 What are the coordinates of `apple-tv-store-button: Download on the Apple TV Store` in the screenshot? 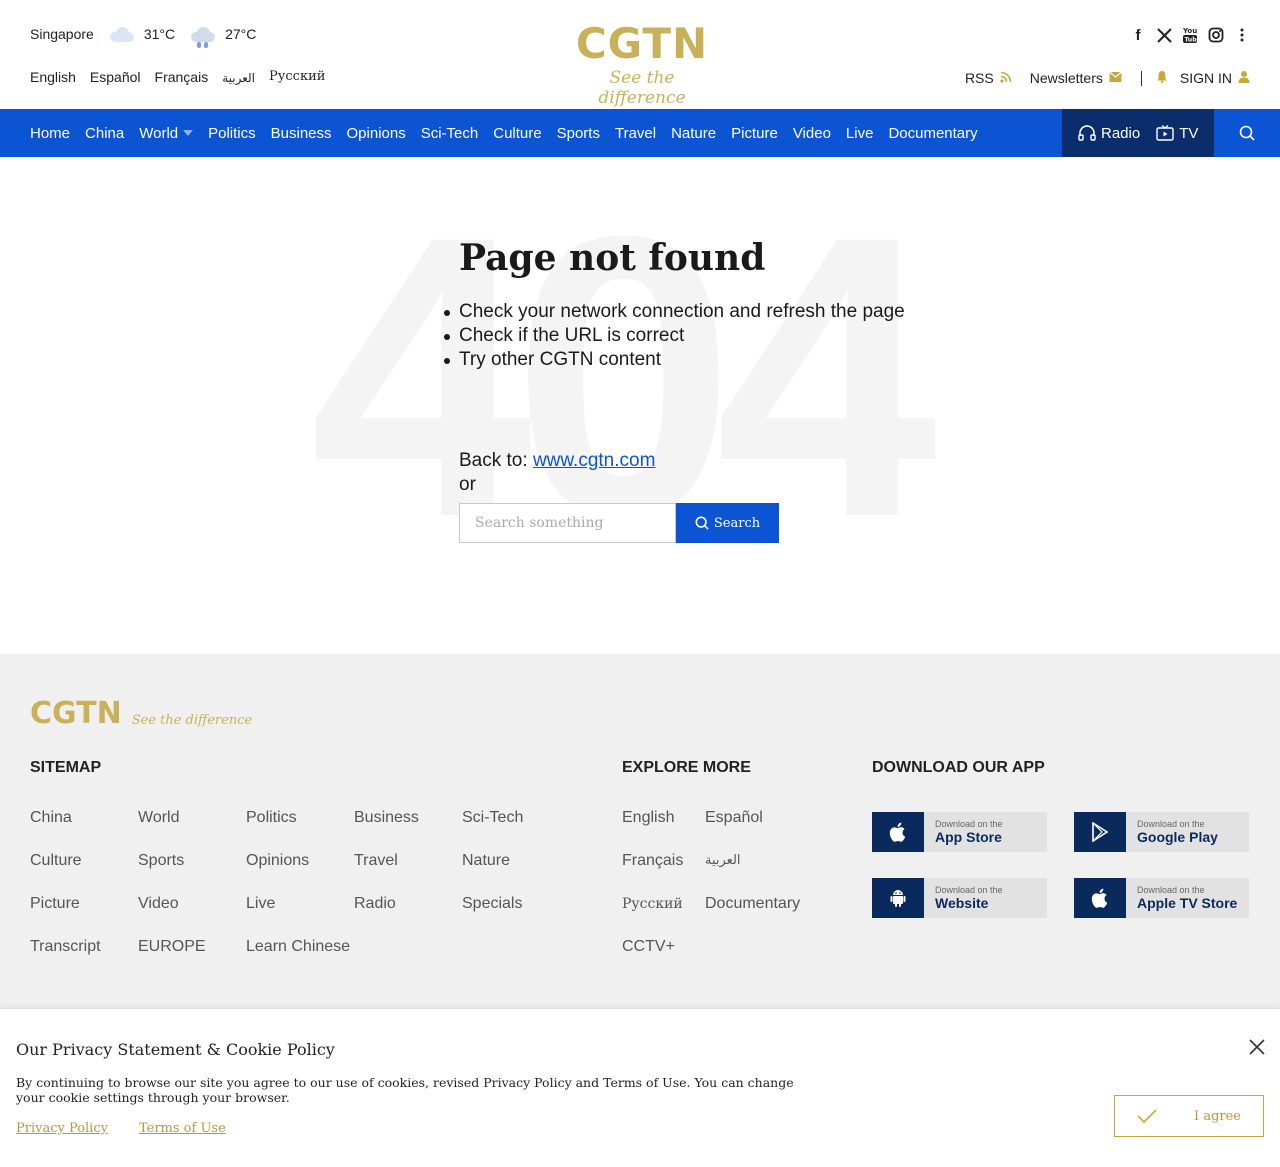 It's located at (1161, 898).